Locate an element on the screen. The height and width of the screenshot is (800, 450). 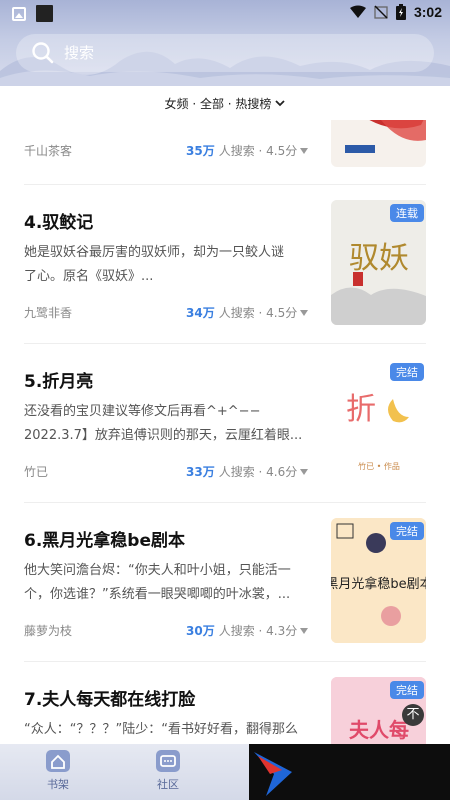
app-logo-icon is located at coordinates (273, 774).